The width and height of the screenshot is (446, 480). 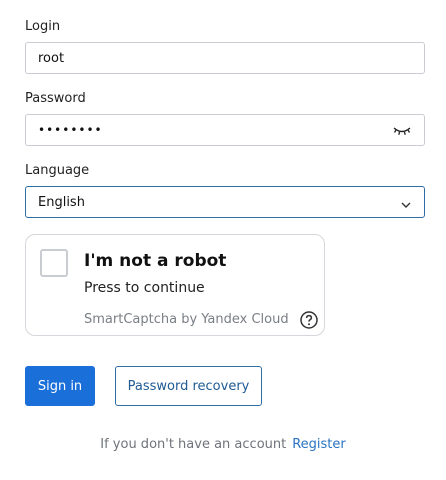 What do you see at coordinates (225, 58) in the screenshot?
I see `login-field: root` at bounding box center [225, 58].